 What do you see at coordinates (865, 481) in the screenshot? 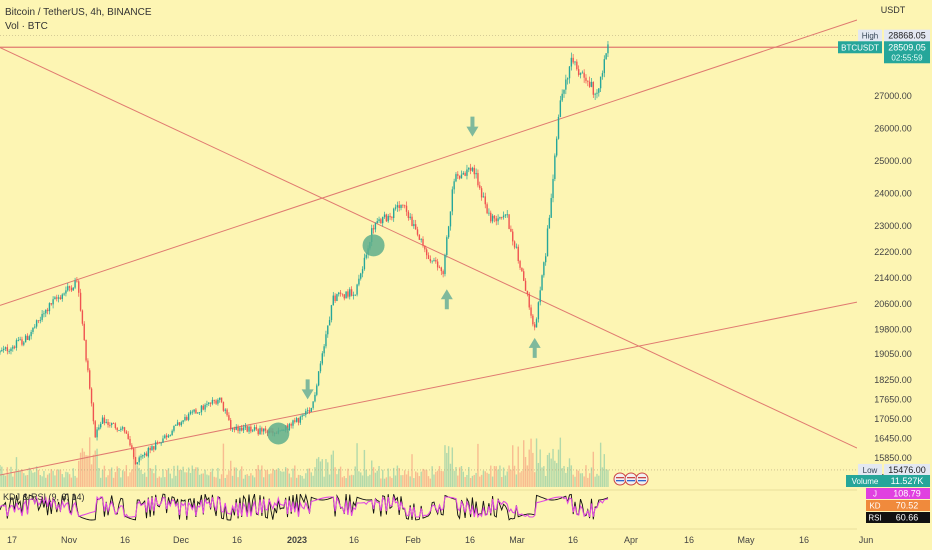
I see `volume-label: Volume` at bounding box center [865, 481].